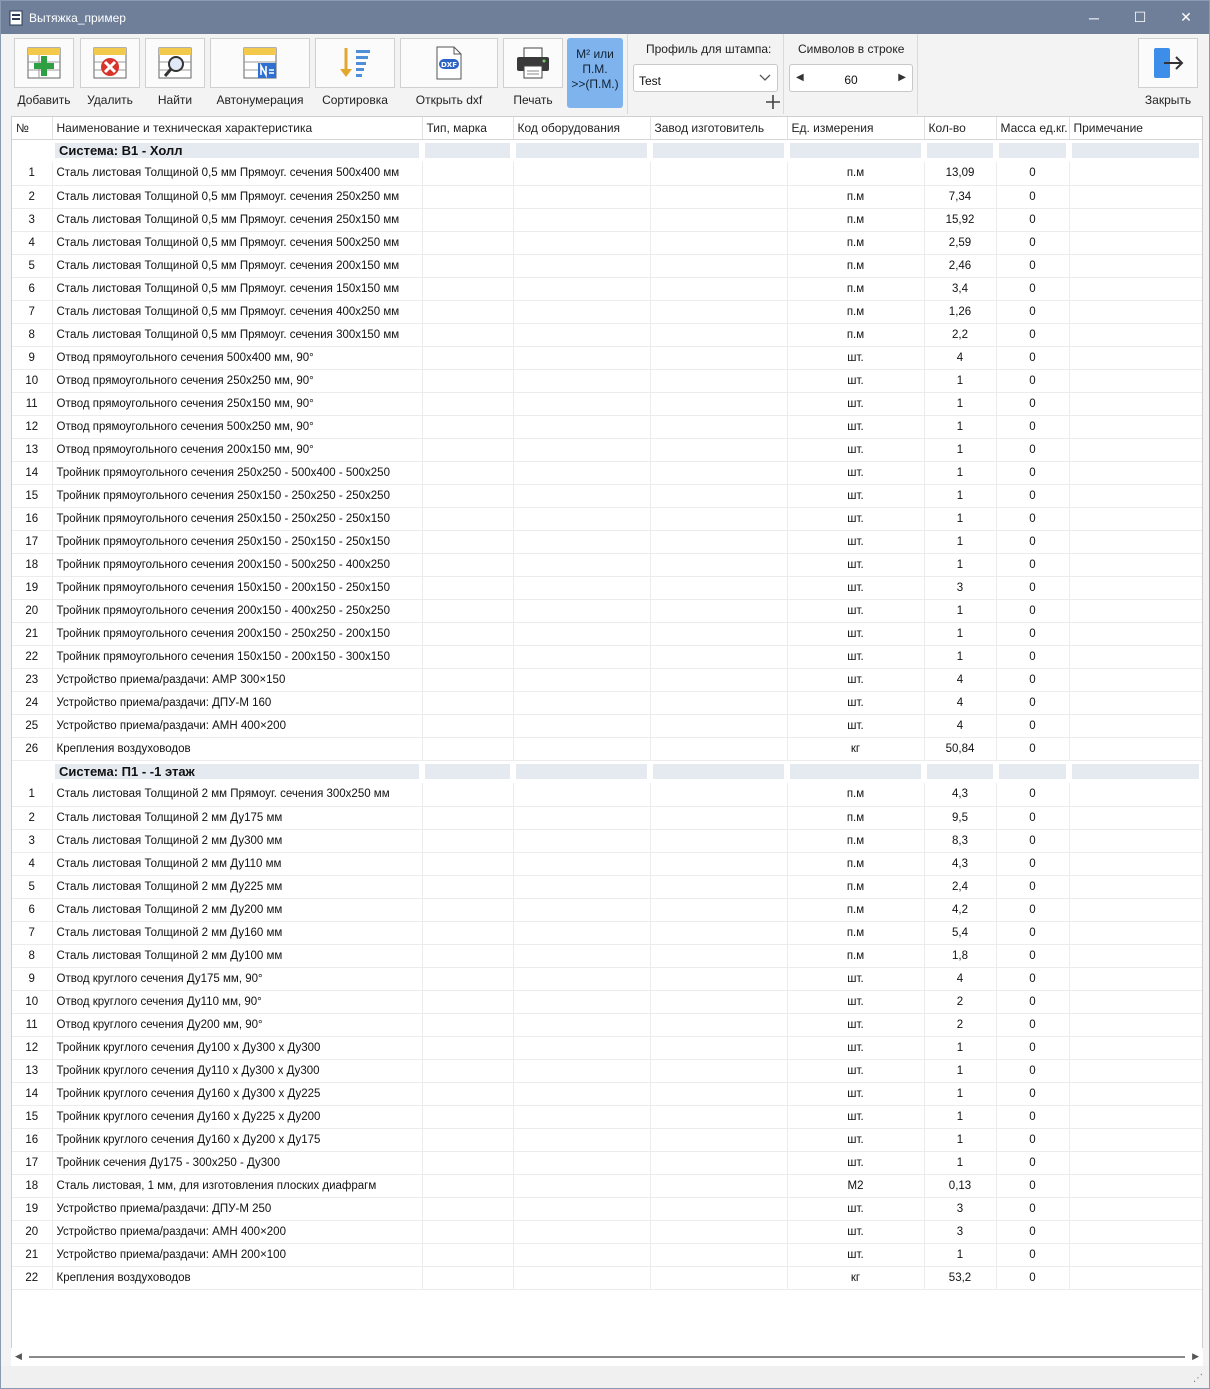 This screenshot has width=1210, height=1389. I want to click on row-number-cell: 17, so click(32, 1163).